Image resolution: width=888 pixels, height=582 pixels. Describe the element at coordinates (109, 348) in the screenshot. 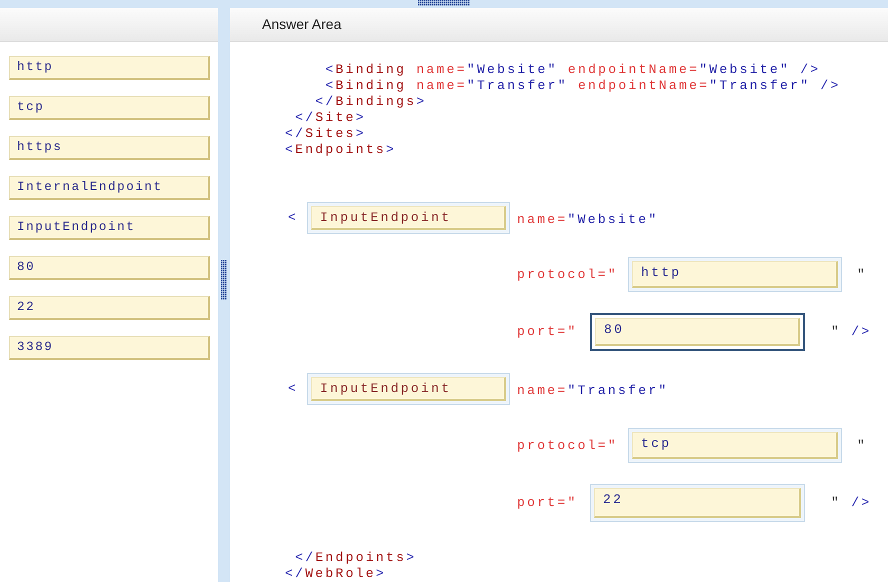

I see `answer-choice: 3389` at that location.